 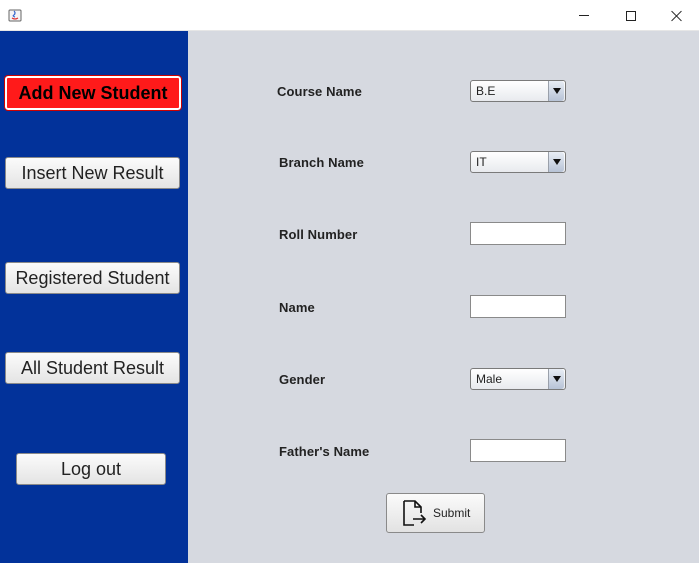 I want to click on fathers-name-field, so click(x=518, y=450).